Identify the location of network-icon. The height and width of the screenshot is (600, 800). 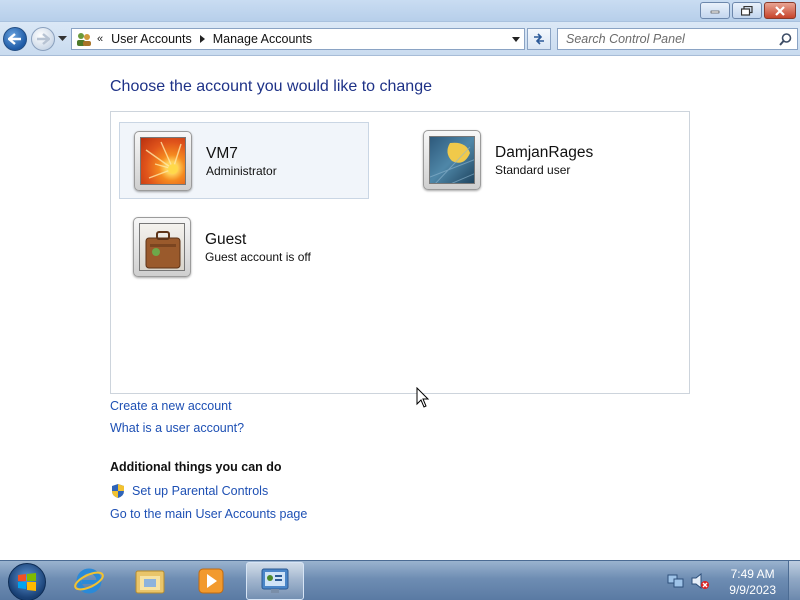
(676, 581).